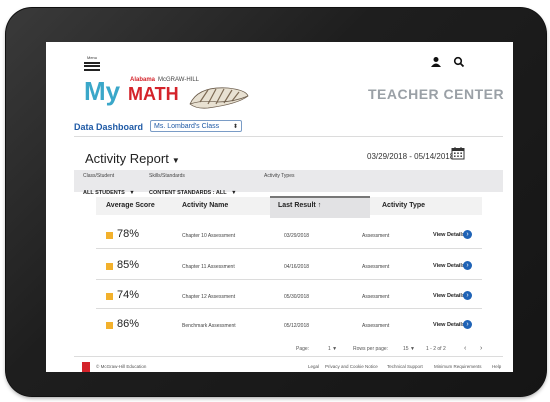 Image resolution: width=550 pixels, height=402 pixels. I want to click on next-page-icon: ›, so click(481, 348).